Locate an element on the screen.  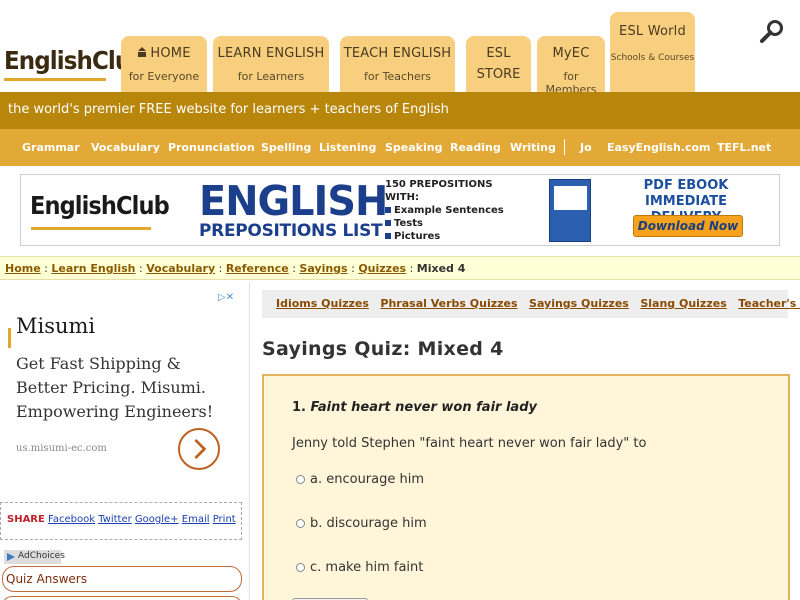
subnav-slang-quizzes: Slang Quizzes is located at coordinates (683, 303).